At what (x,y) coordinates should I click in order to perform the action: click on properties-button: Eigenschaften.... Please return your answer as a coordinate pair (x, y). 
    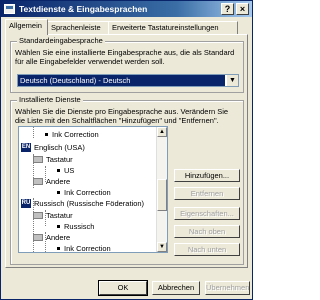
    Looking at the image, I should click on (207, 213).